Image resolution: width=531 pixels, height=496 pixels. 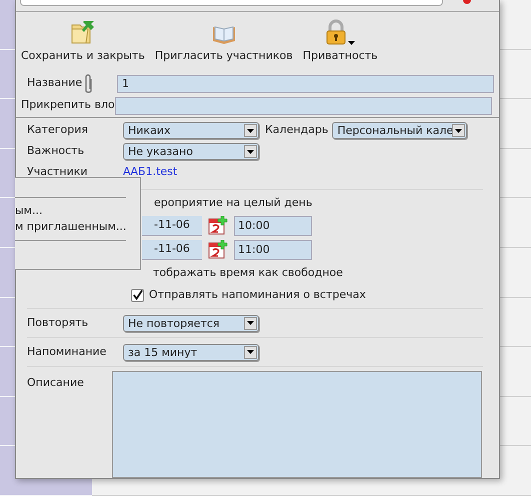 I want to click on toolbar-button: Пригласить участников, so click(x=223, y=40).